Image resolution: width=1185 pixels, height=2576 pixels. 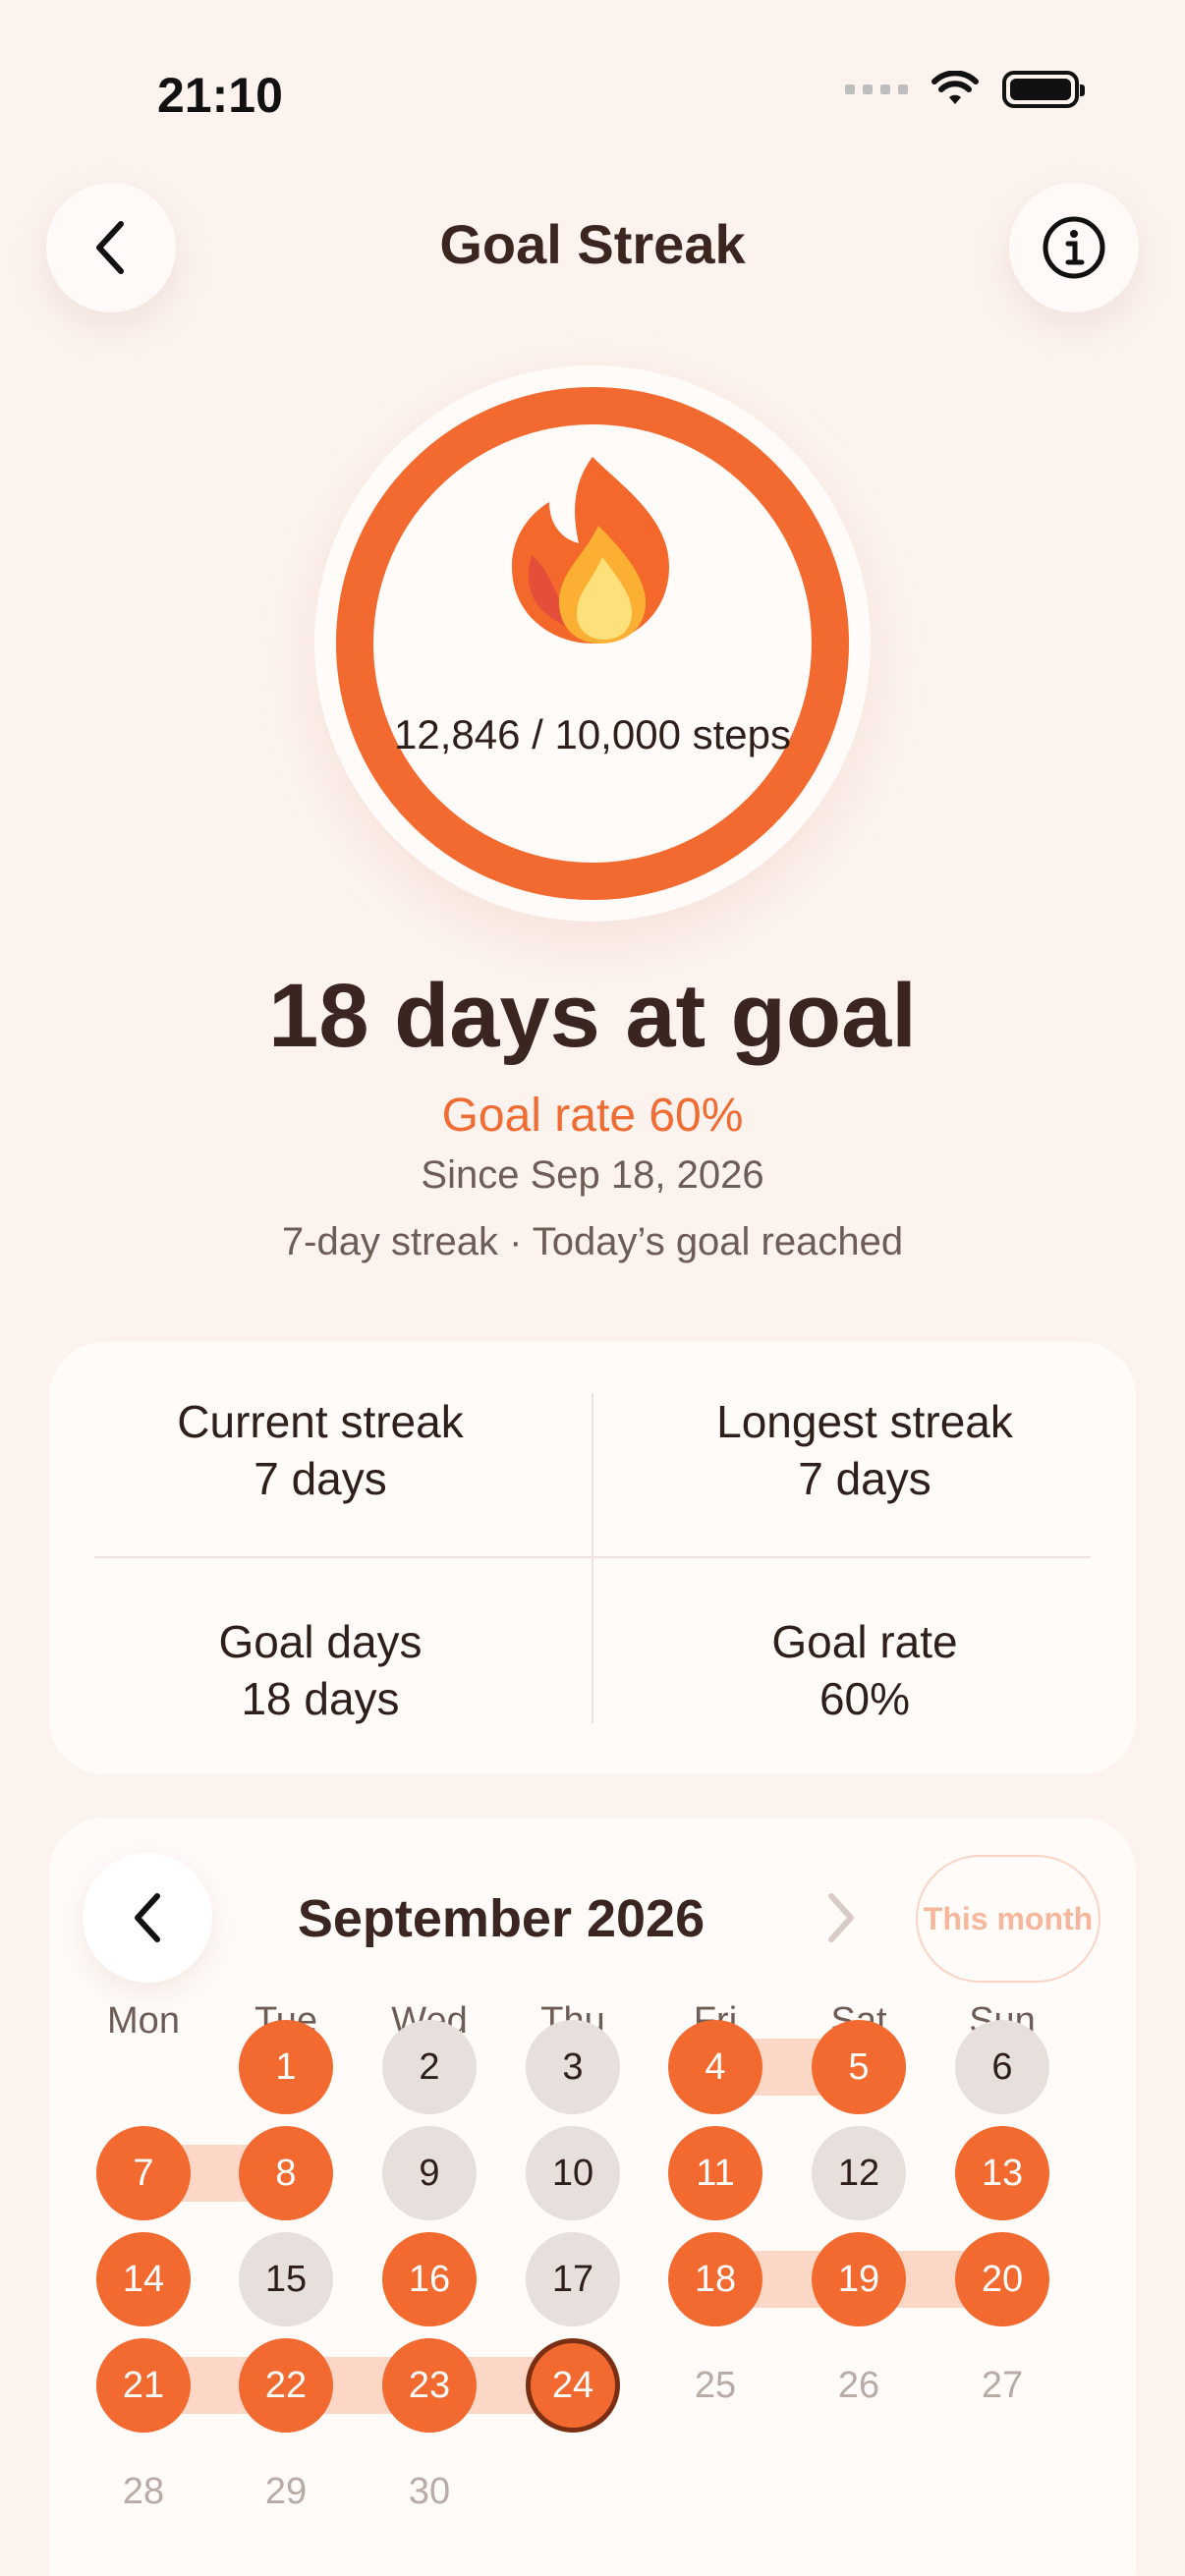 What do you see at coordinates (320, 1670) in the screenshot?
I see `stat-goal-days: Goal days 18 days` at bounding box center [320, 1670].